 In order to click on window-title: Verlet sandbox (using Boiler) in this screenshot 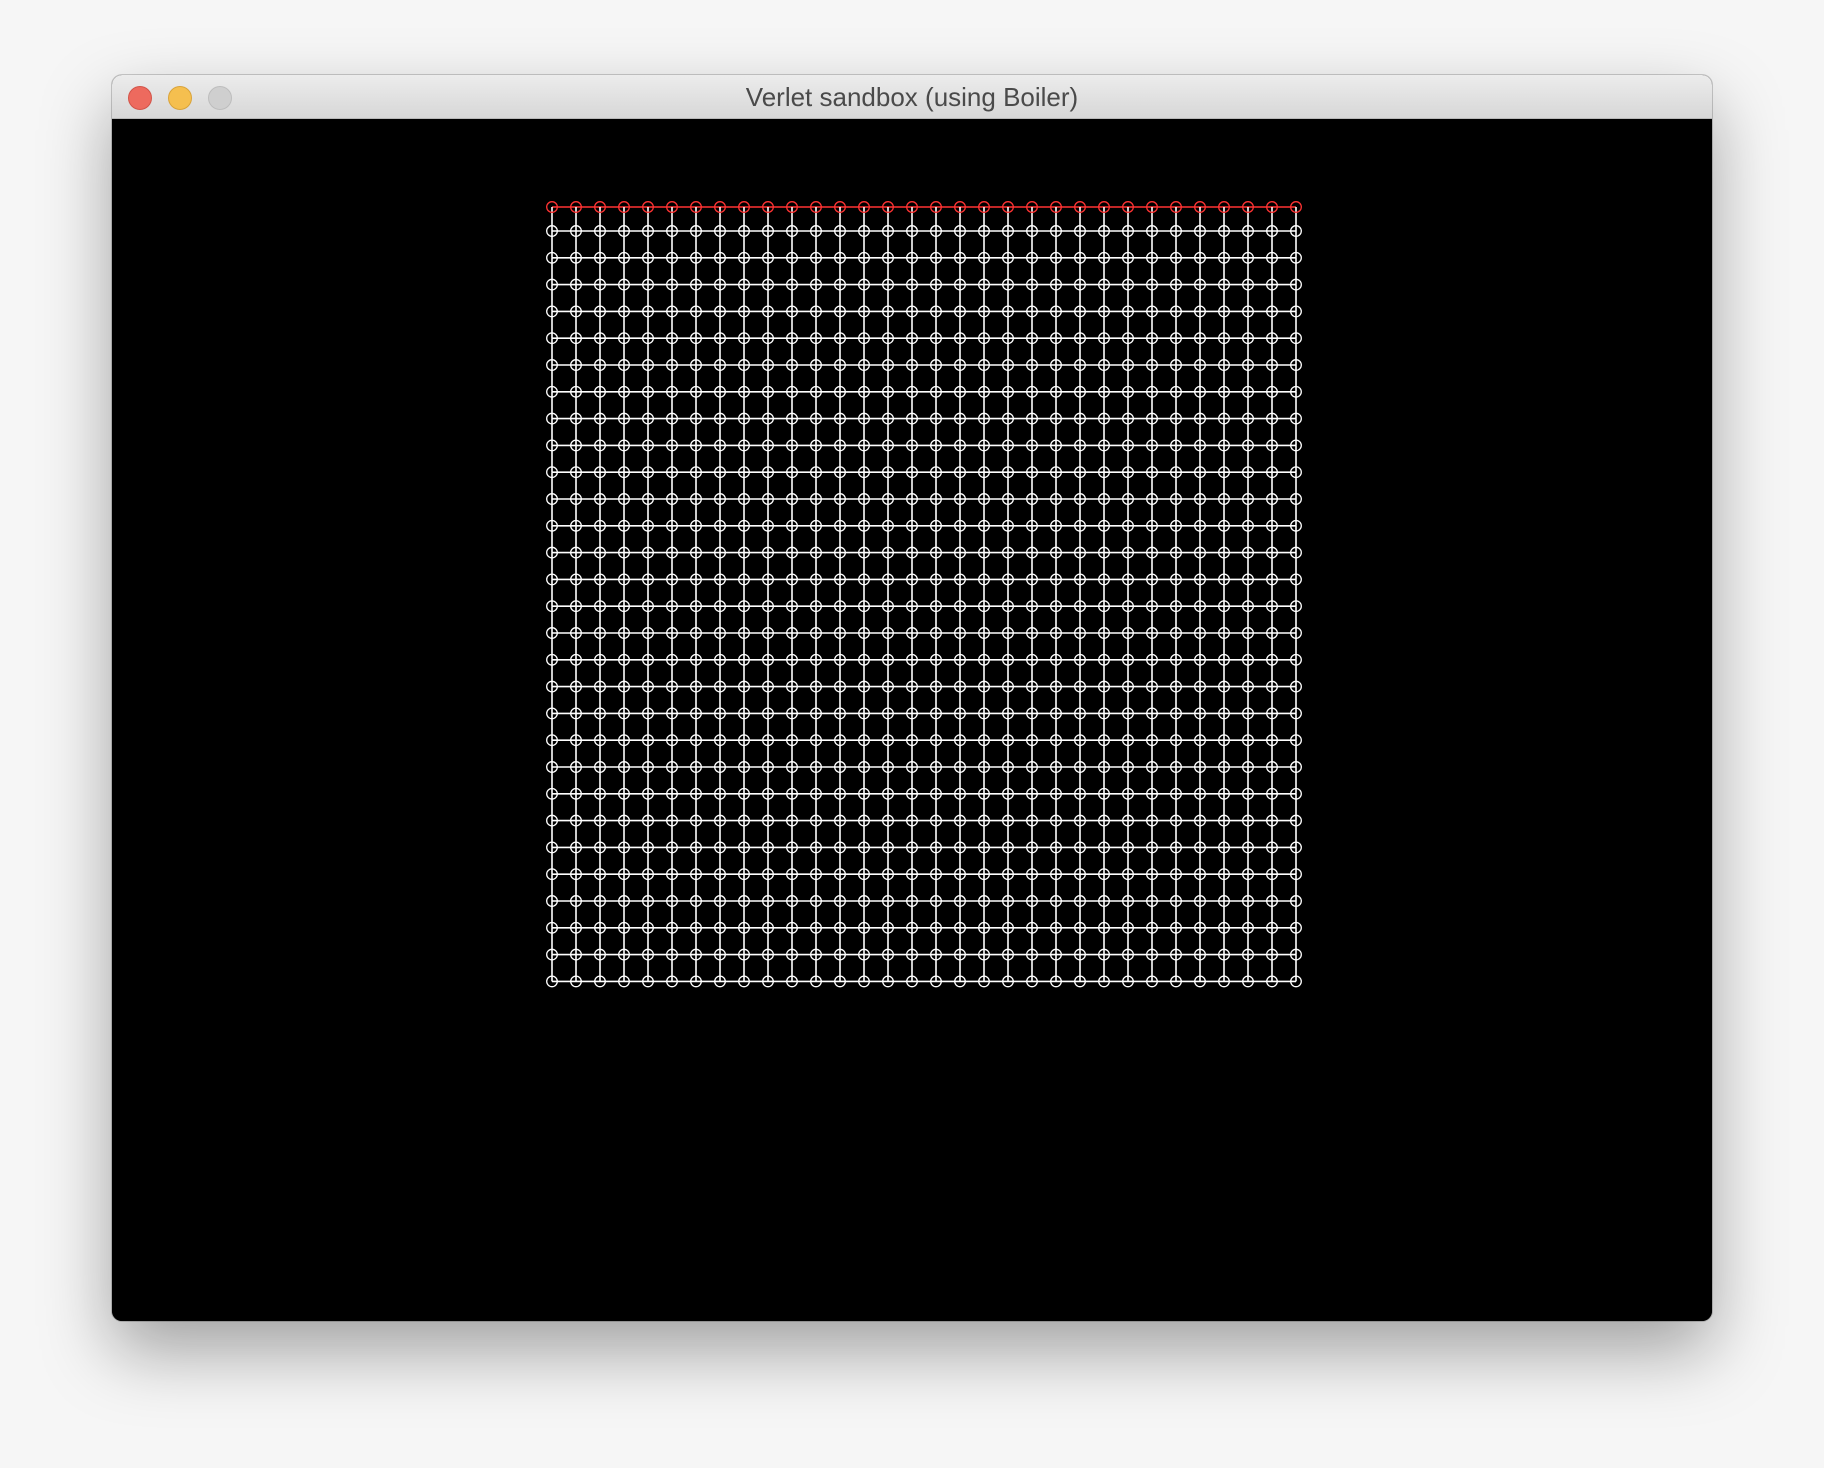, I will do `click(912, 97)`.